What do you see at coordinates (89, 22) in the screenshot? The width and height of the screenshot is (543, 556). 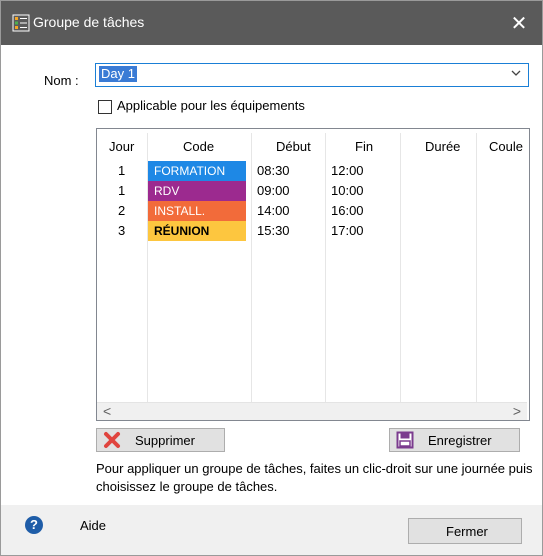 I see `window-title: Groupe de tâches` at bounding box center [89, 22].